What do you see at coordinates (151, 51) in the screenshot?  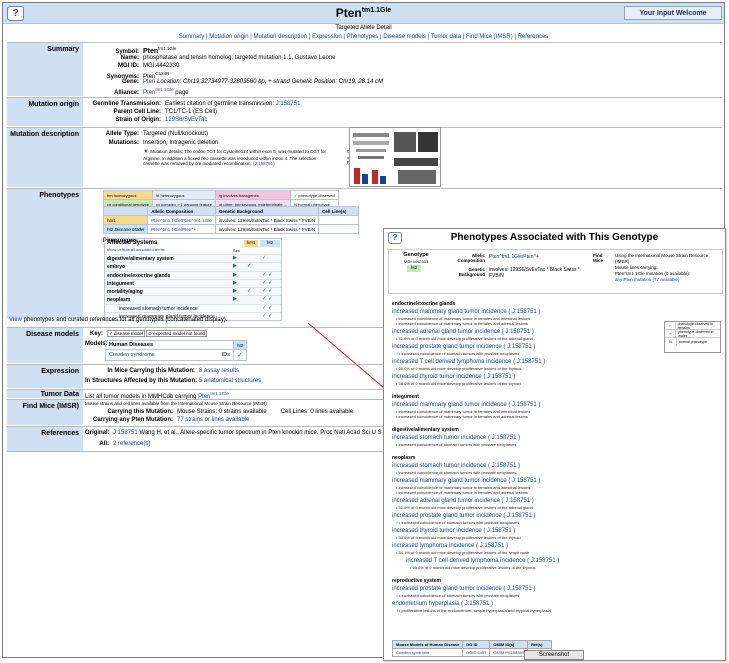 I see `symbol-value: Pten` at bounding box center [151, 51].